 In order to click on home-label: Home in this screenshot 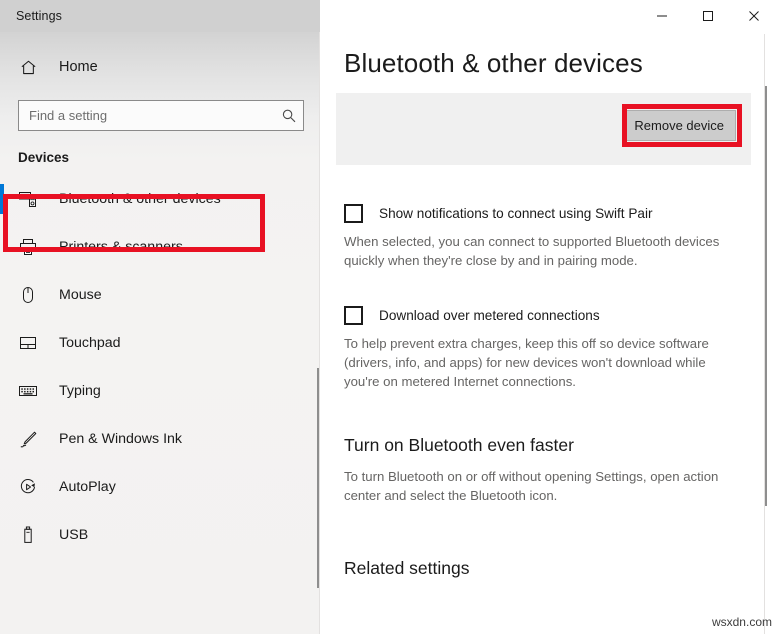, I will do `click(78, 67)`.